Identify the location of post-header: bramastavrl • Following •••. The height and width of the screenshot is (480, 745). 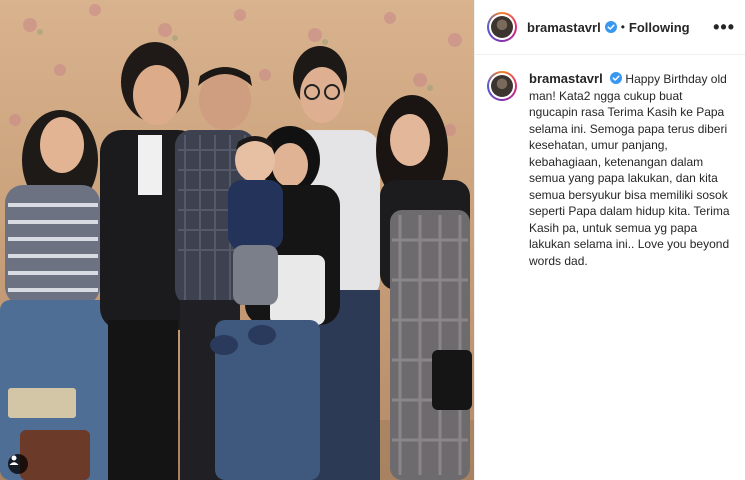
(610, 27).